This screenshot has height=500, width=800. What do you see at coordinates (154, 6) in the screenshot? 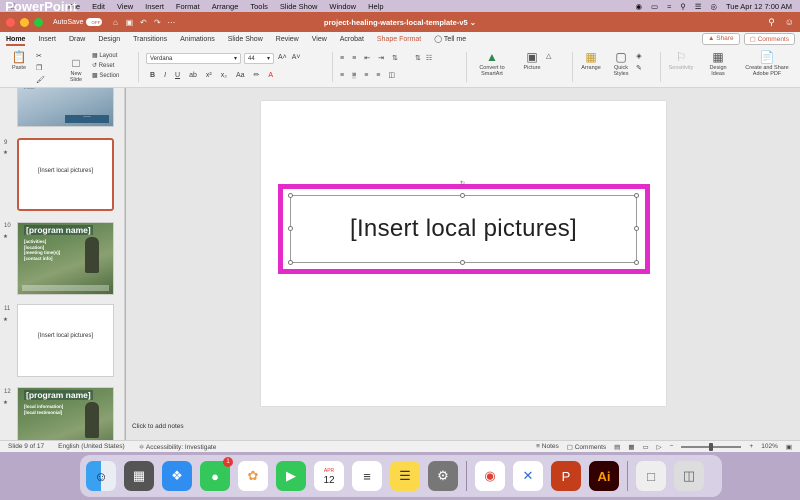
I see `menu-insert: Insert` at bounding box center [154, 6].